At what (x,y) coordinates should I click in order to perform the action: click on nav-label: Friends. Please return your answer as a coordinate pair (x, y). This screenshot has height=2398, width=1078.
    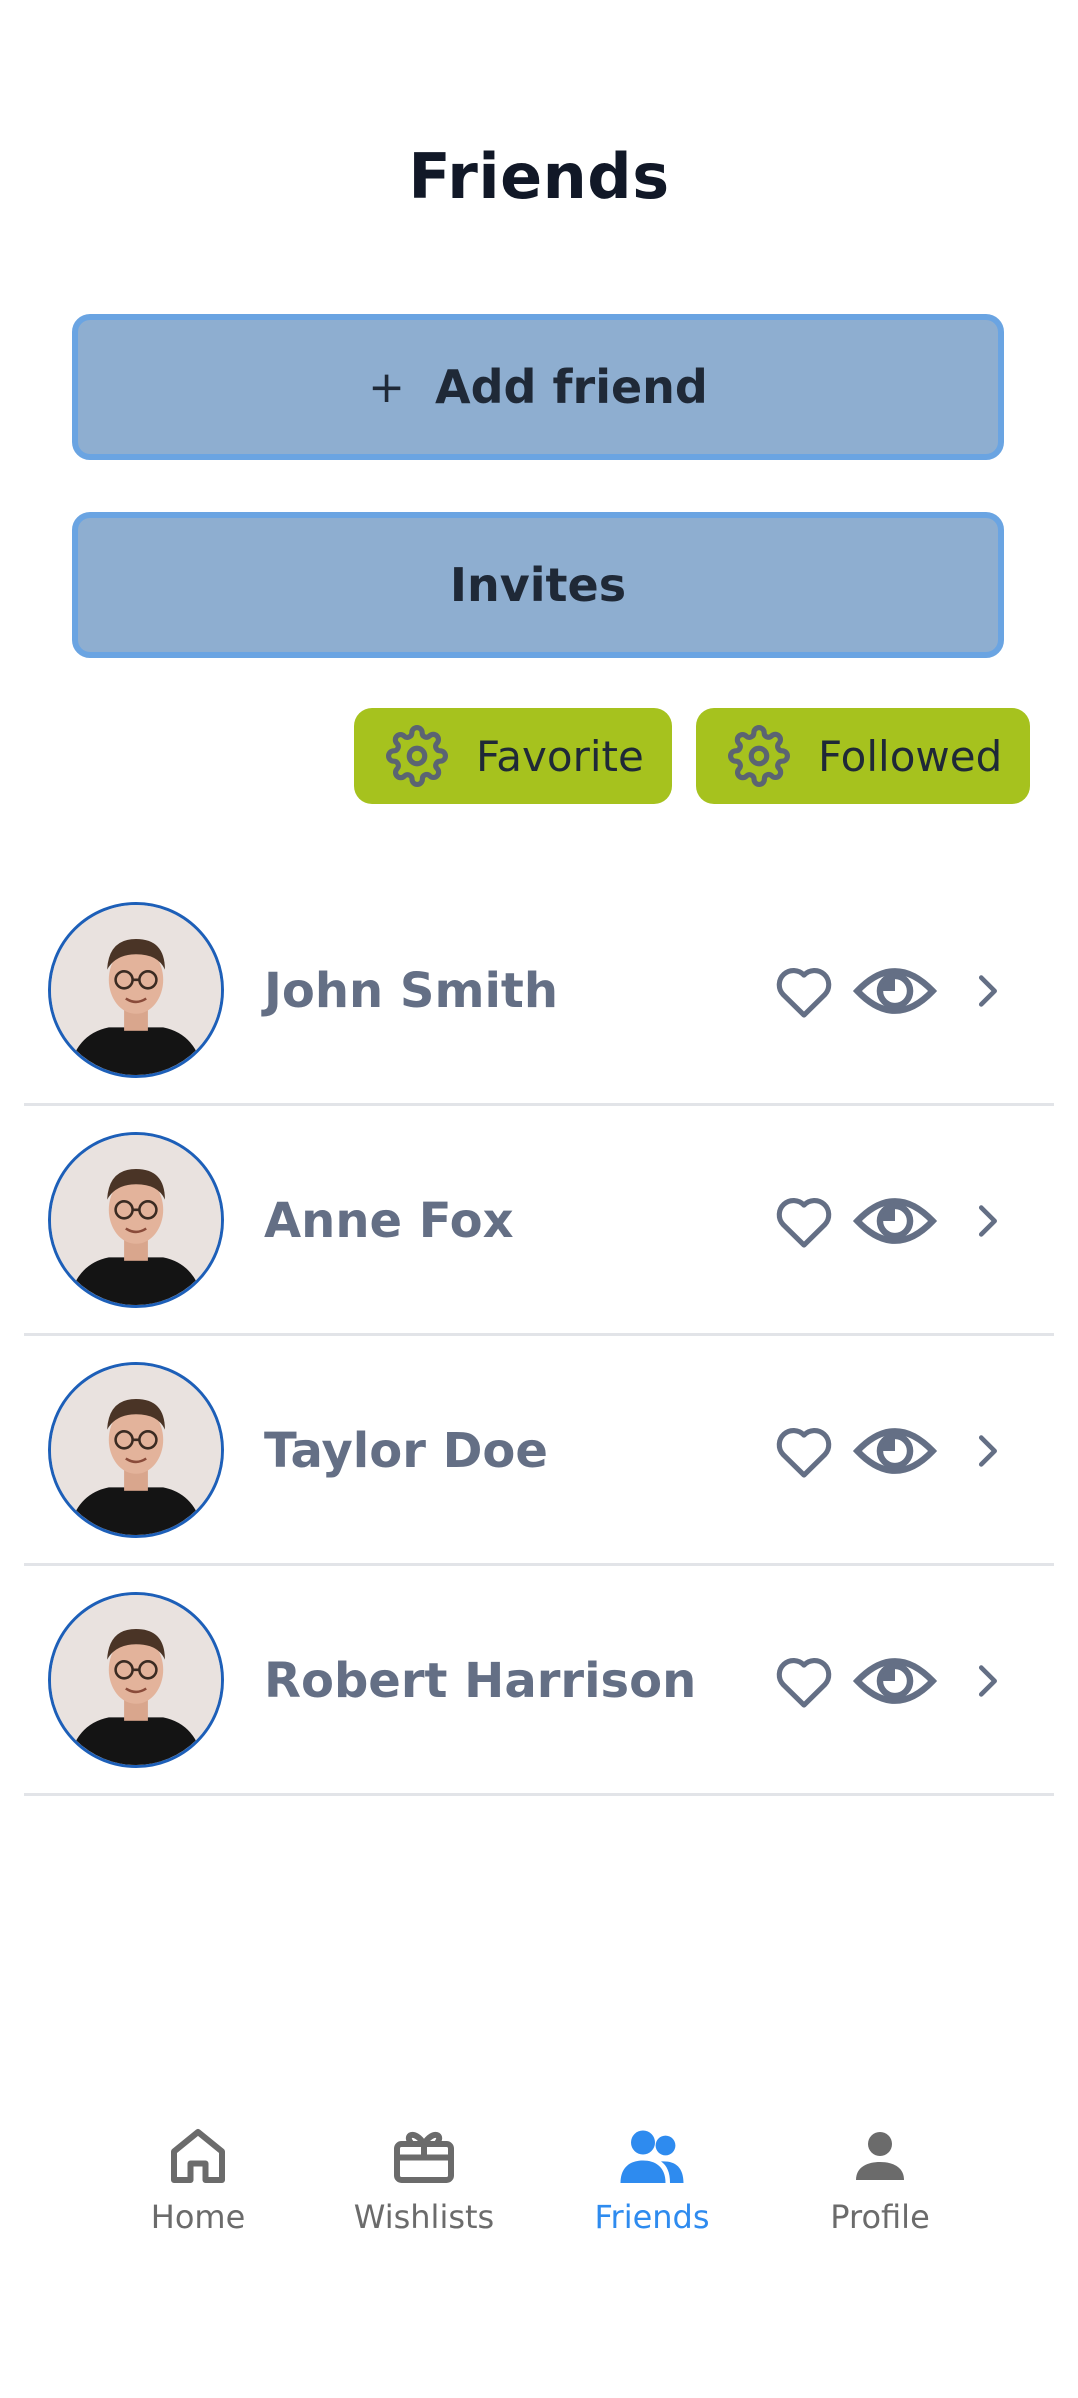
    Looking at the image, I should click on (652, 2217).